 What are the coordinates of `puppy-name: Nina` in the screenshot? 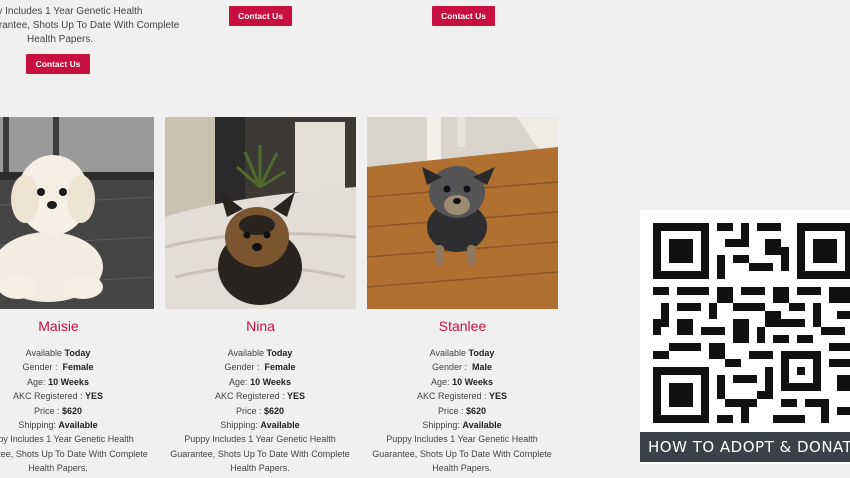 It's located at (260, 326).